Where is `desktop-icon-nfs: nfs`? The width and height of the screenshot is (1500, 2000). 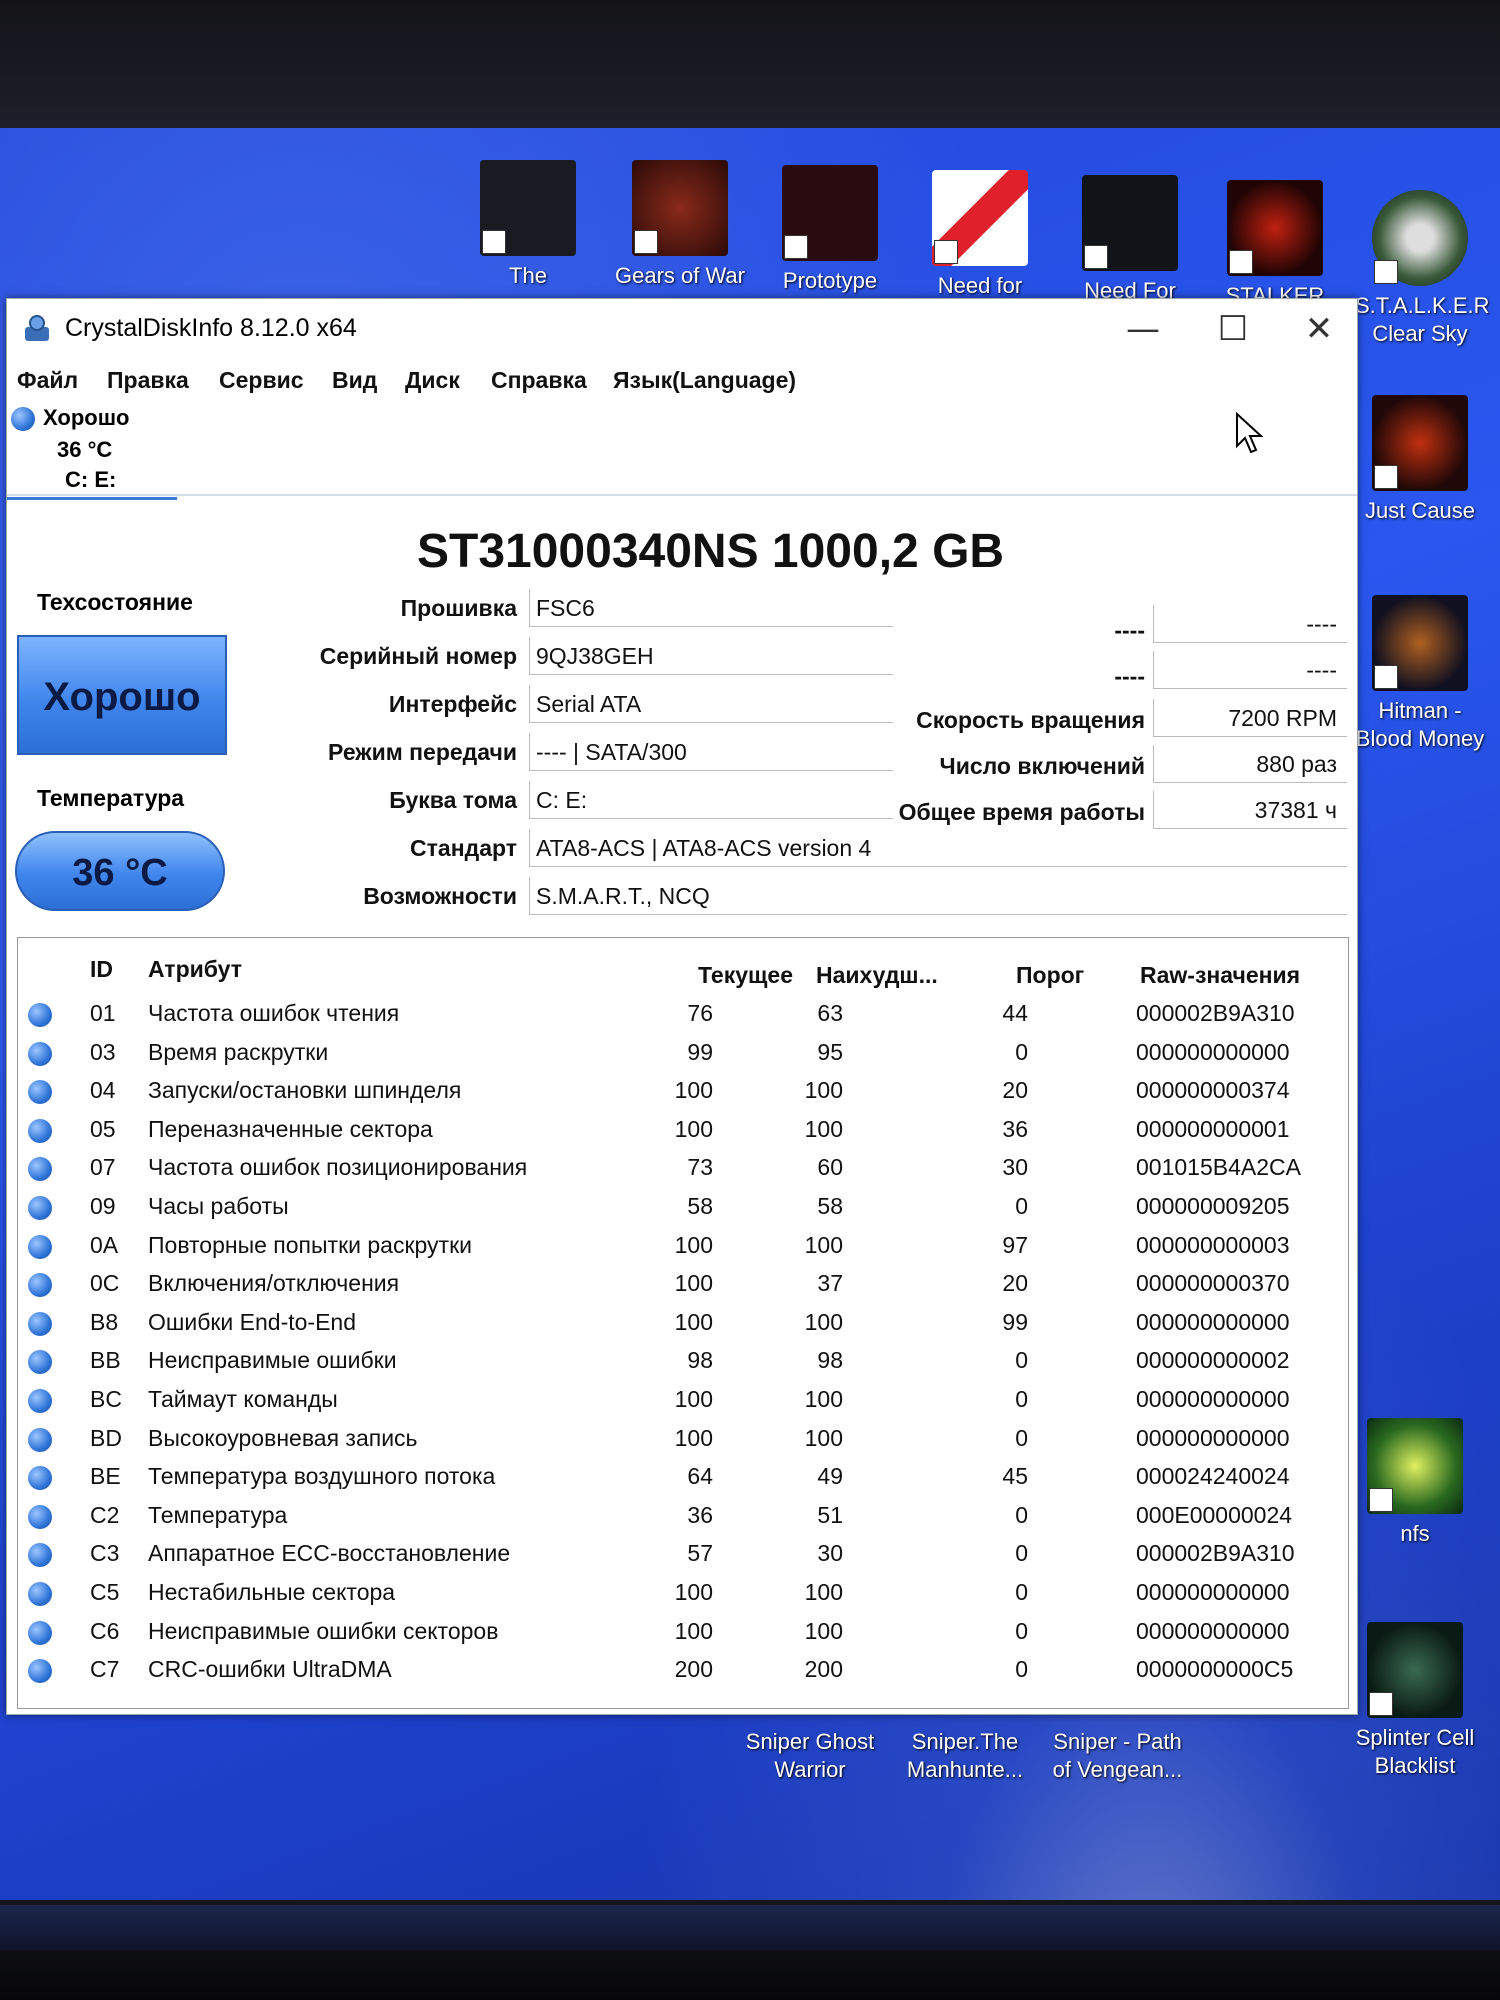
desktop-icon-nfs: nfs is located at coordinates (1415, 1483).